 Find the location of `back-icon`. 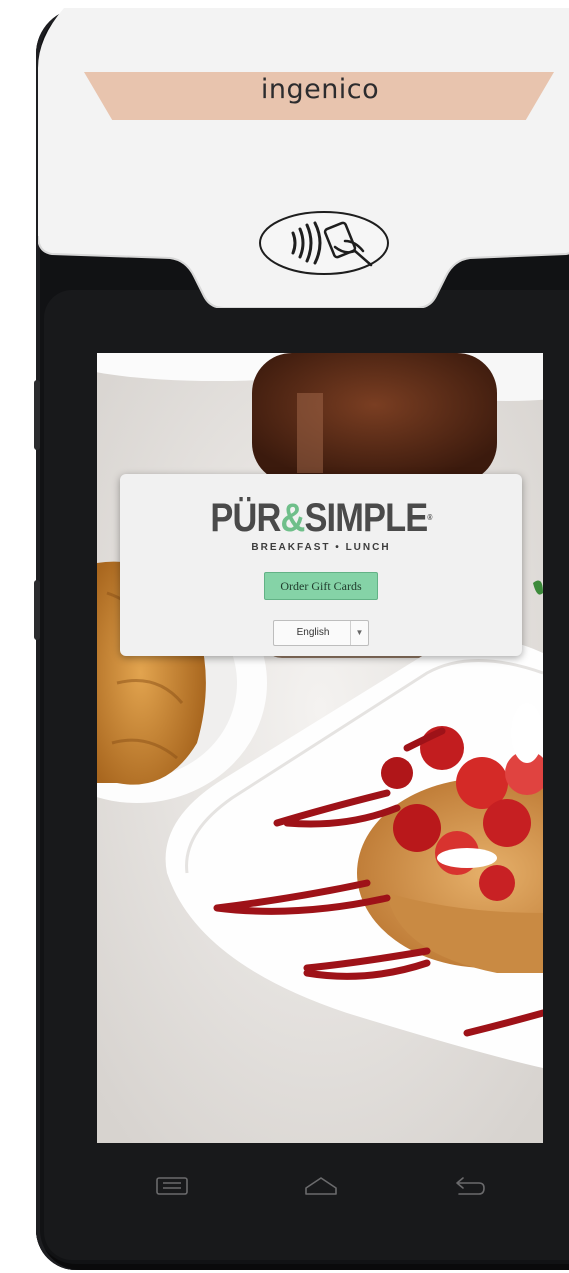

back-icon is located at coordinates (470, 1186).